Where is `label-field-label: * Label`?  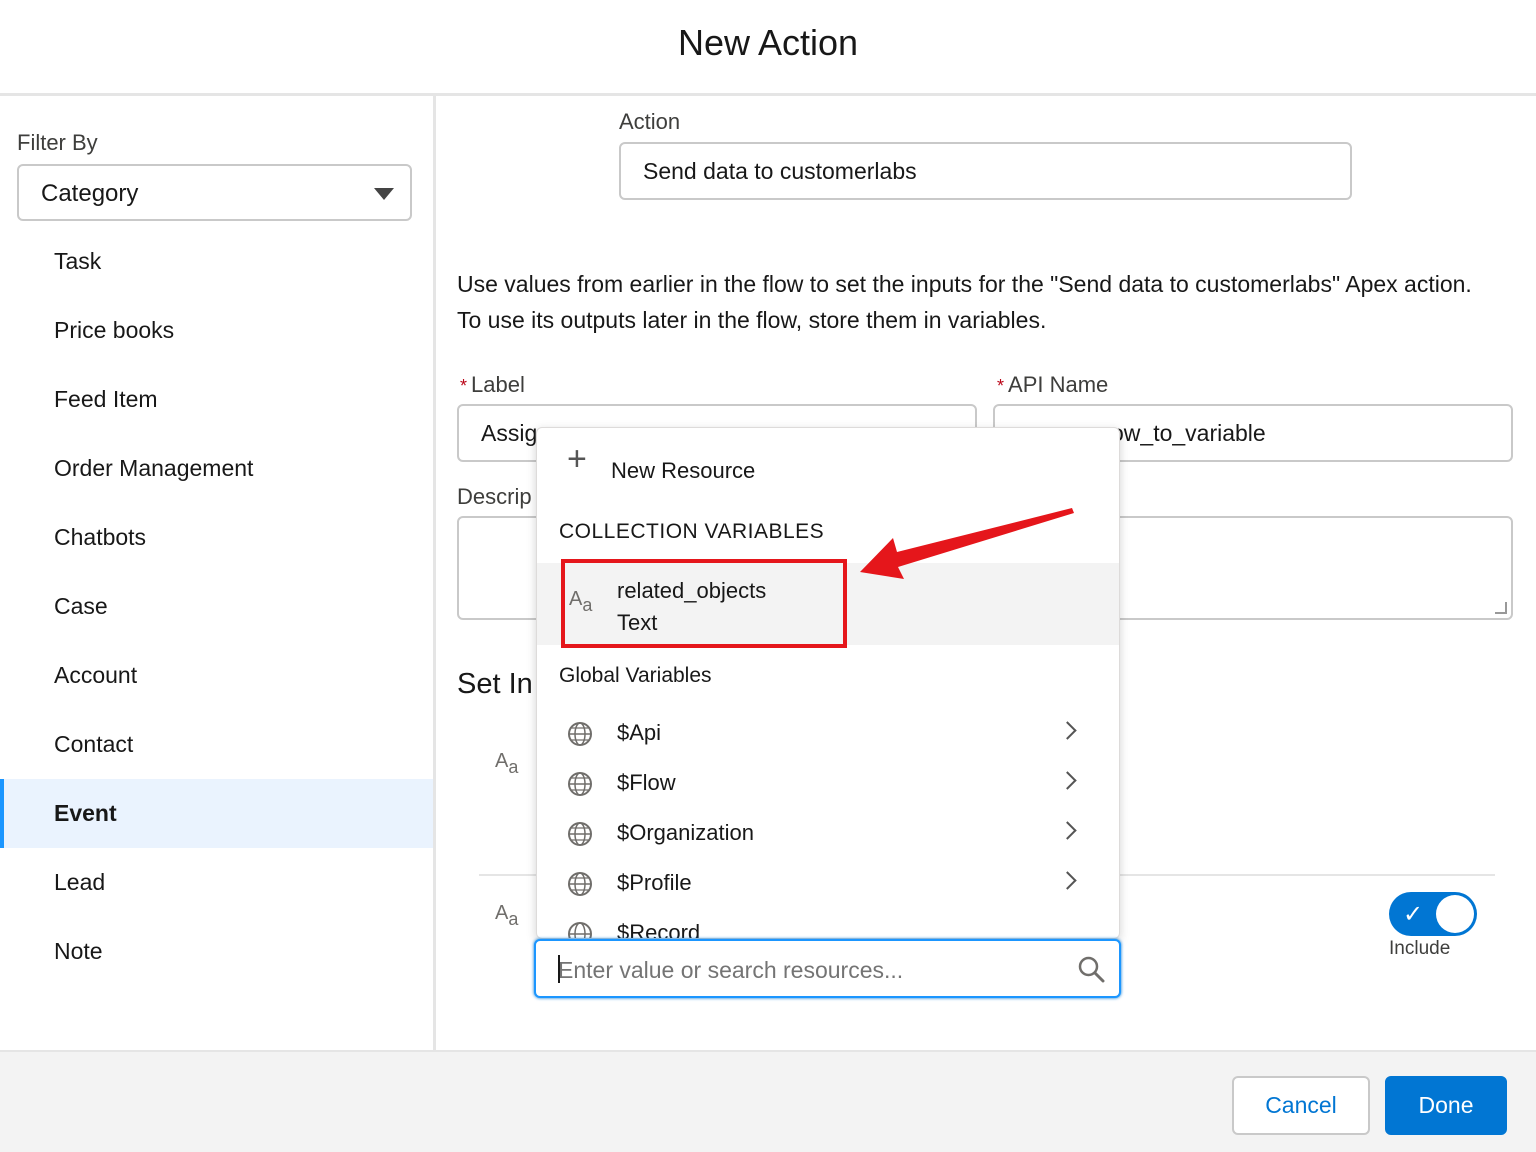
label-field-label: * Label is located at coordinates (492, 384).